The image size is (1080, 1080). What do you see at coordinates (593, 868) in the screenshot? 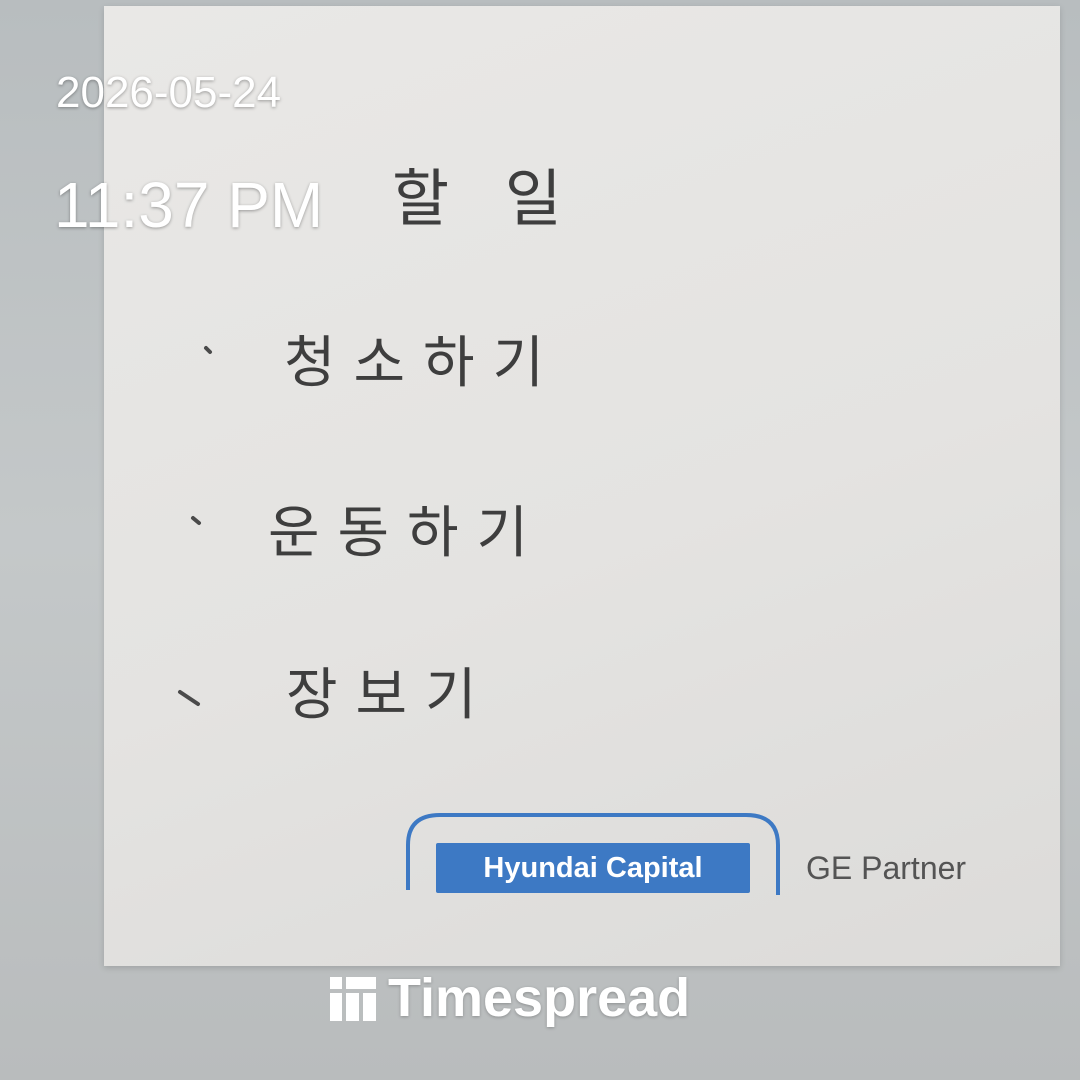
I see `brand-logo: Hyundai Capital` at bounding box center [593, 868].